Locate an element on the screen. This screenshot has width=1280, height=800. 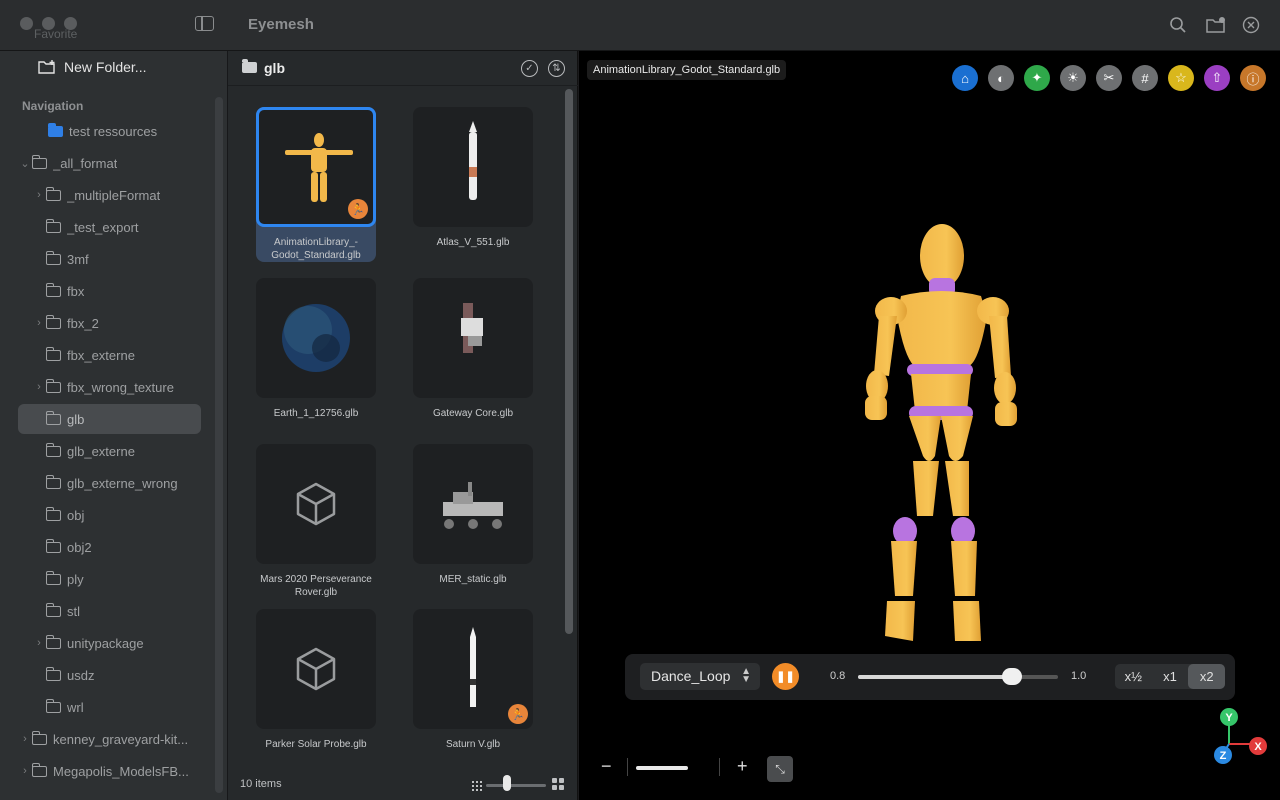
file-name: MER_static.glb is located at coordinates (473, 579).